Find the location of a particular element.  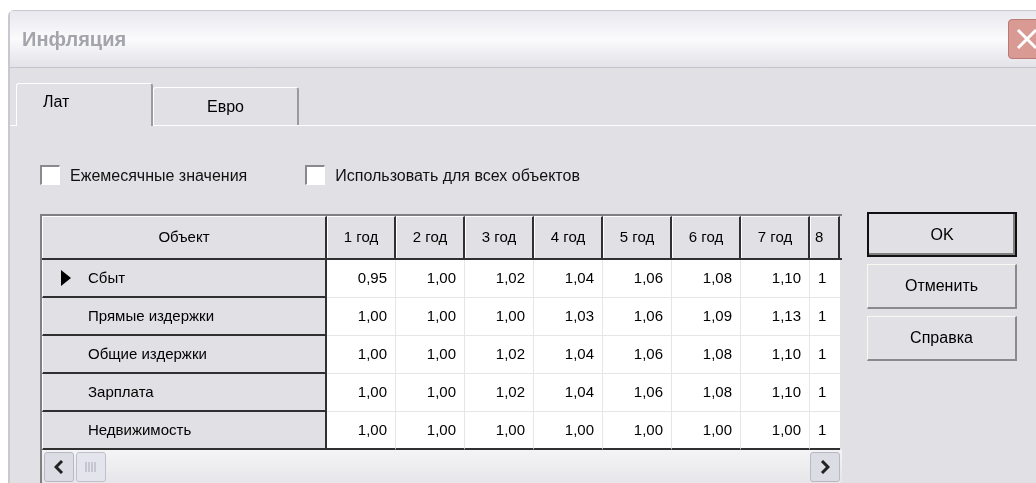

table-cell: 0,95 is located at coordinates (361, 279).